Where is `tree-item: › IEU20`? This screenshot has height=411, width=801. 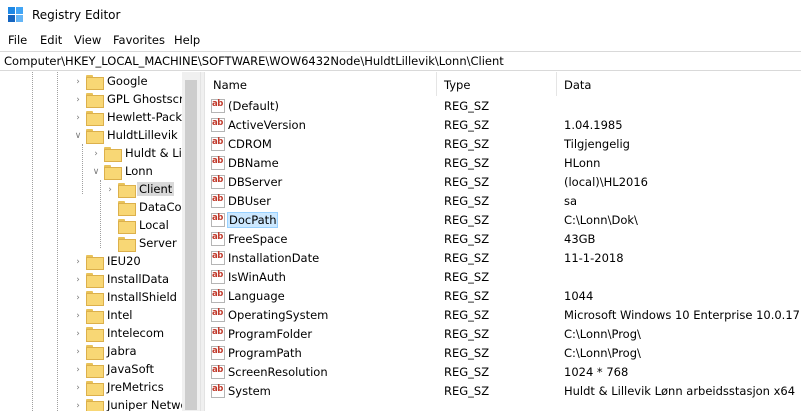 tree-item: › IEU20 is located at coordinates (91, 262).